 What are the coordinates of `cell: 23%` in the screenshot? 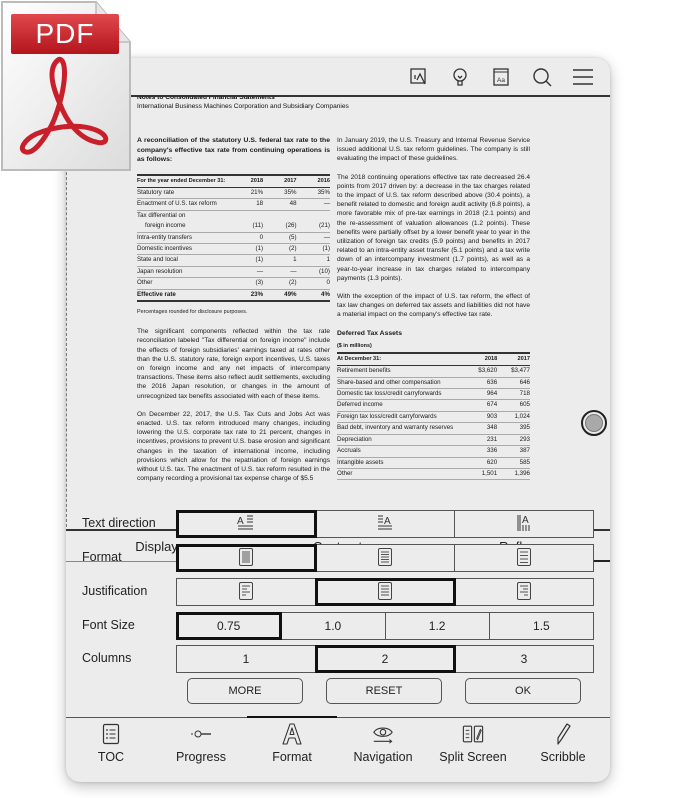 It's located at (246, 296).